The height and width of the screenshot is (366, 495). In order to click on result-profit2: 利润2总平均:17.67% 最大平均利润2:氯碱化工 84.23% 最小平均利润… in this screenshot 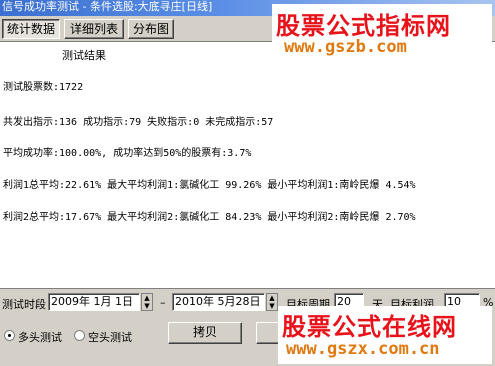, I will do `click(209, 217)`.